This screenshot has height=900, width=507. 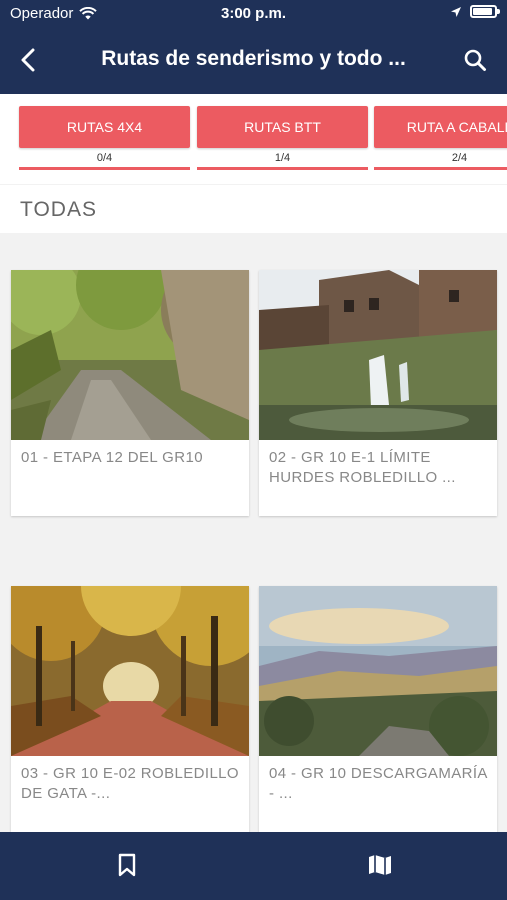 I want to click on route-card: 01 - ETAPA 12 DEL GR10, so click(x=130, y=393).